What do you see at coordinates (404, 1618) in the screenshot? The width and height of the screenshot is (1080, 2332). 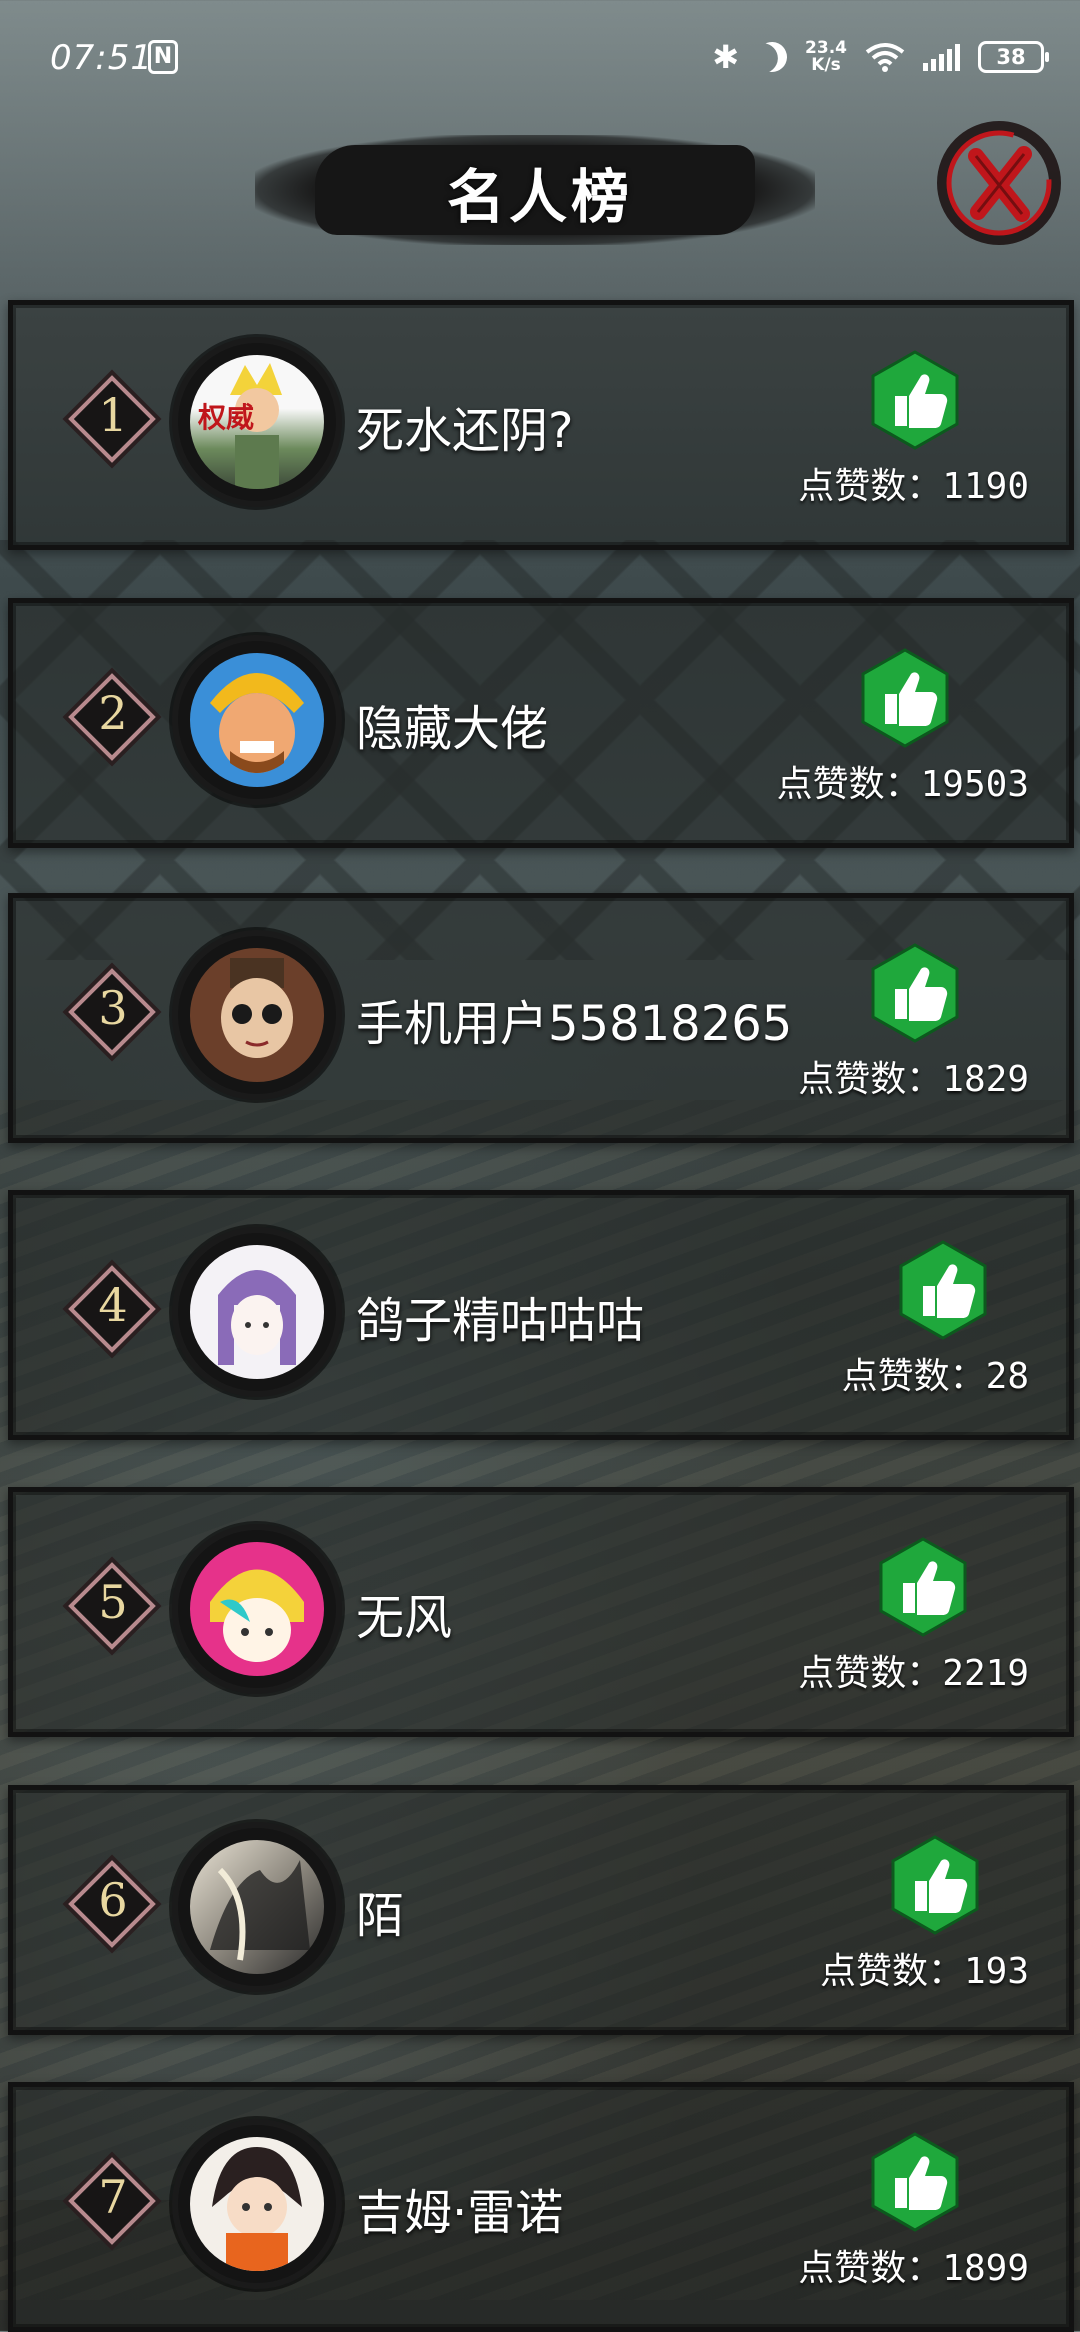 I see `player-name: 无风` at bounding box center [404, 1618].